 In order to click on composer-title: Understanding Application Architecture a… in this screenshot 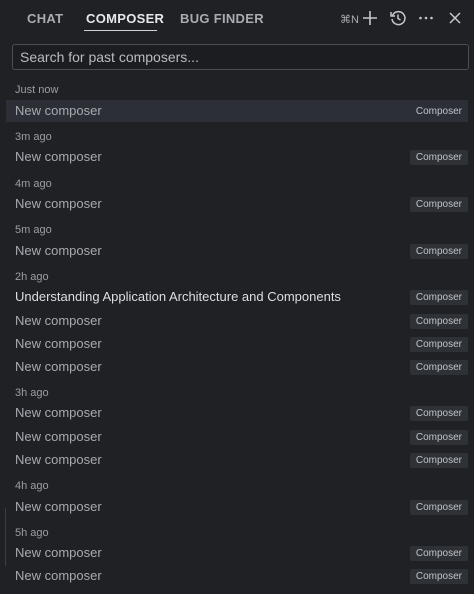, I will do `click(178, 296)`.